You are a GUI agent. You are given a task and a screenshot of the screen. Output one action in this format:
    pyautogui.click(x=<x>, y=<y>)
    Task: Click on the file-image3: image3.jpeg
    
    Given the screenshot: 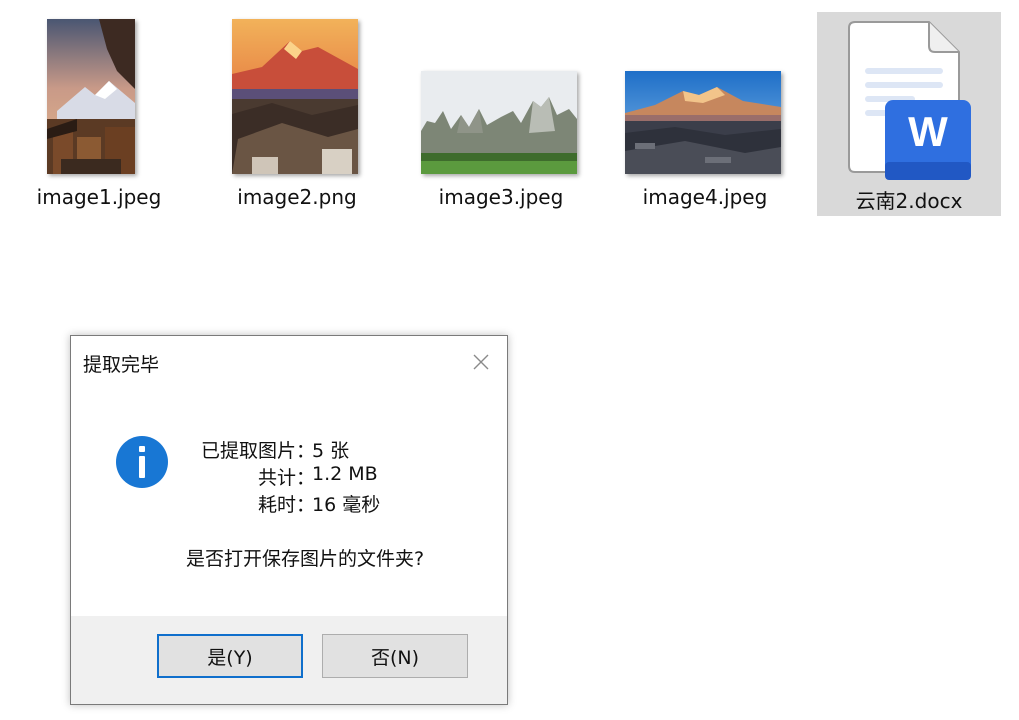 What is the action you would take?
    pyautogui.click(x=501, y=114)
    